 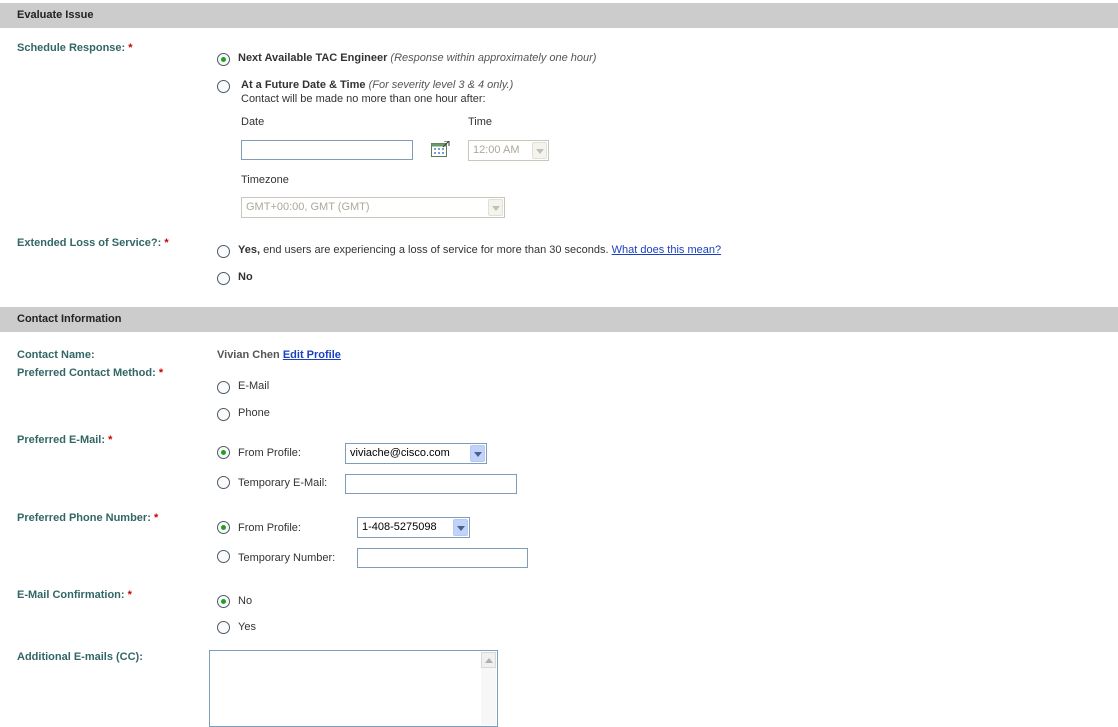 I want to click on radio-future-date, so click(x=223, y=86).